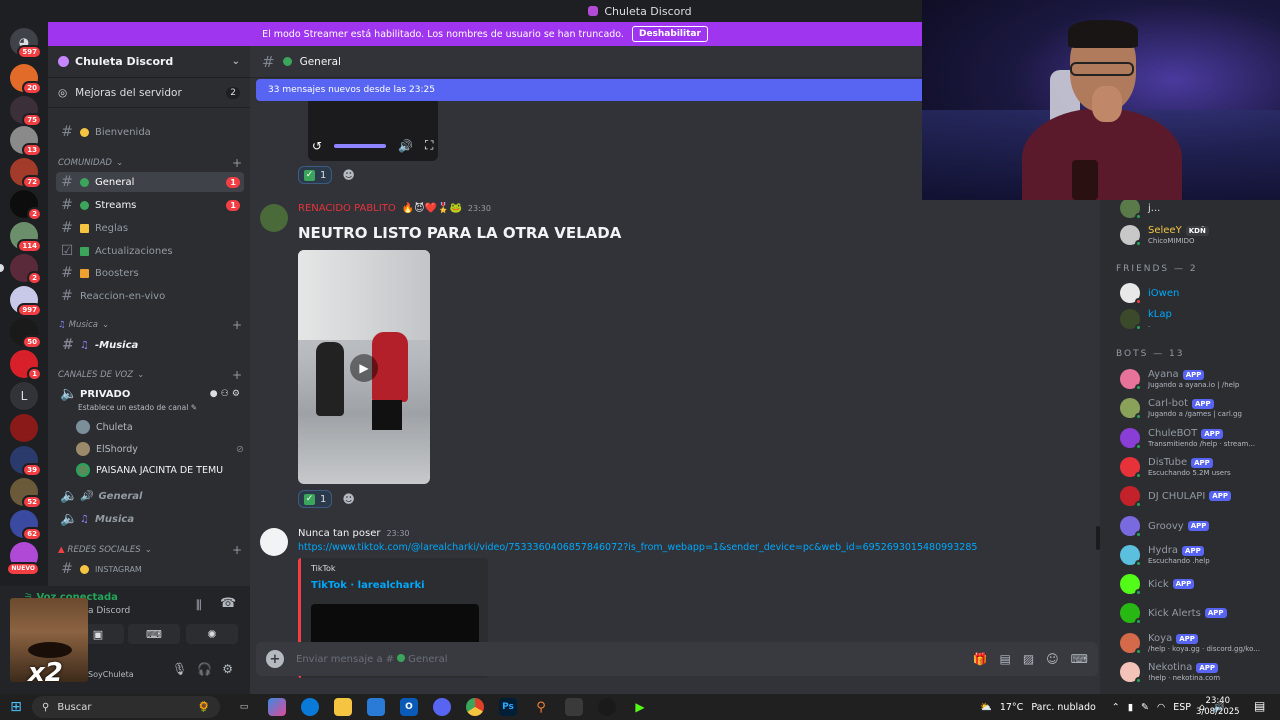 Image resolution: width=1280 pixels, height=720 pixels. Describe the element at coordinates (26, 461) in the screenshot. I see `server-icon: 39` at that location.